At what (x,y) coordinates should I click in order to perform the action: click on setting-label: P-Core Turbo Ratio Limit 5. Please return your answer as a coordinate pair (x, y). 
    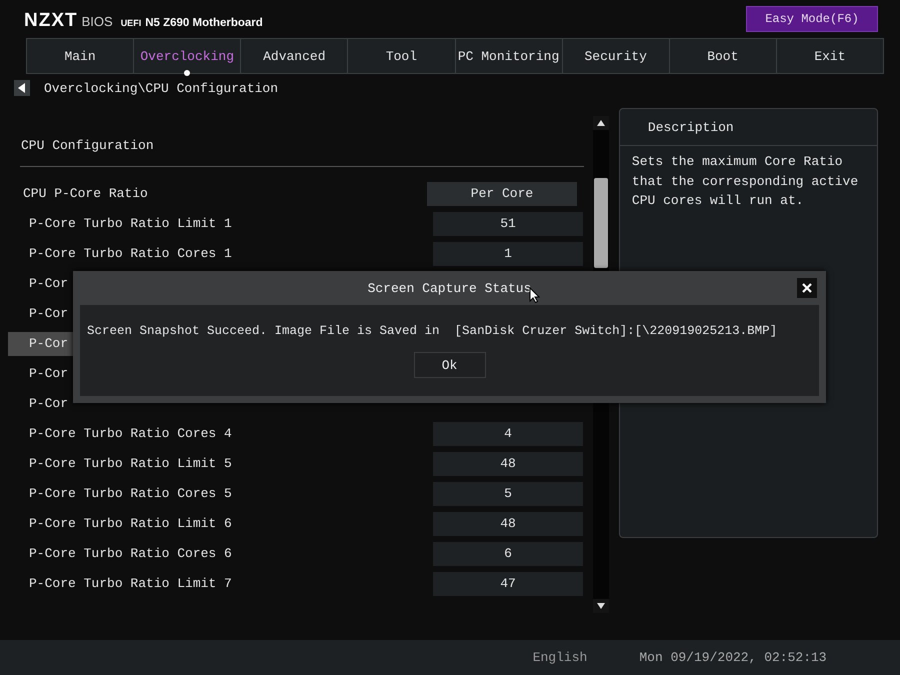
    Looking at the image, I should click on (220, 464).